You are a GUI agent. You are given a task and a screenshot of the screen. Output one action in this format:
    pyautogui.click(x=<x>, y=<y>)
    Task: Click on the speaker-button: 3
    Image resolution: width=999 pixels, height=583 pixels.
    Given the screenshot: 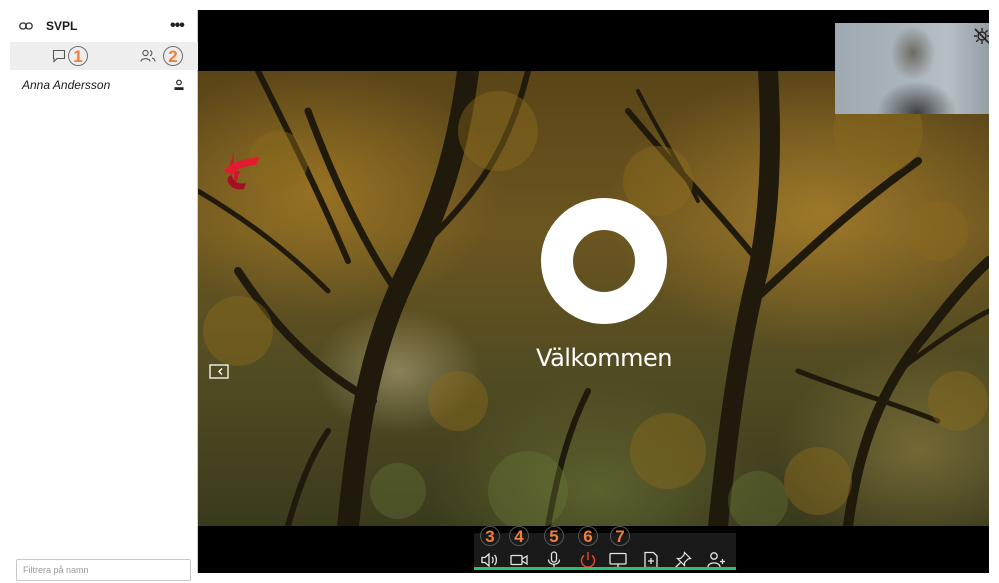 What is the action you would take?
    pyautogui.click(x=489, y=547)
    